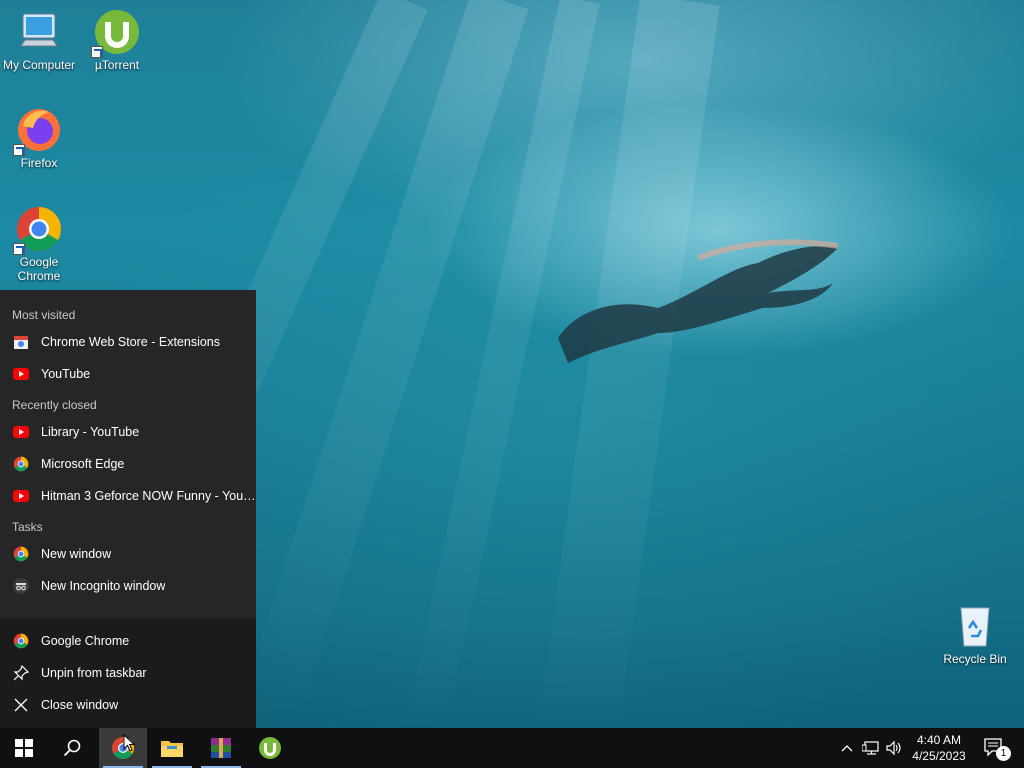 The width and height of the screenshot is (1024, 768). Describe the element at coordinates (20, 586) in the screenshot. I see `incognito-icon` at that location.